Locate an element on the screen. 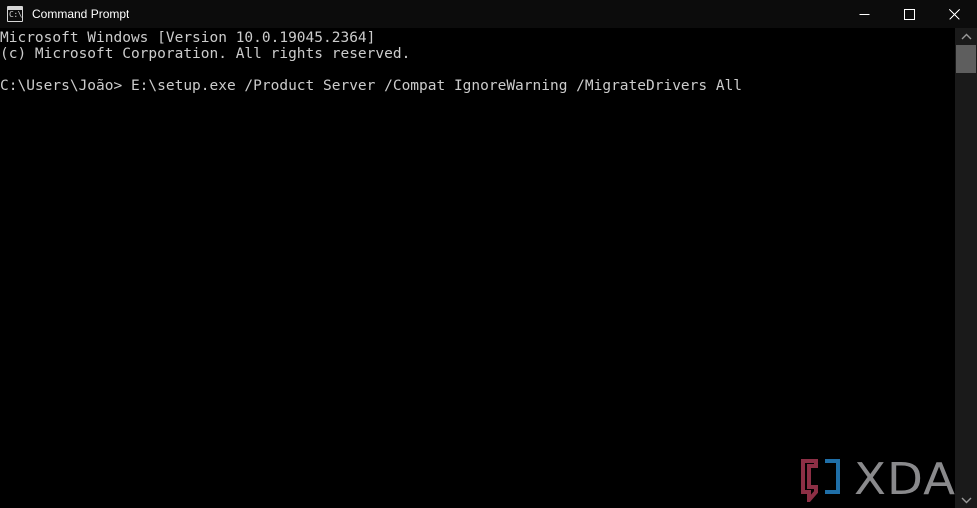 The height and width of the screenshot is (508, 977). scrollbar-down-button is located at coordinates (966, 499).